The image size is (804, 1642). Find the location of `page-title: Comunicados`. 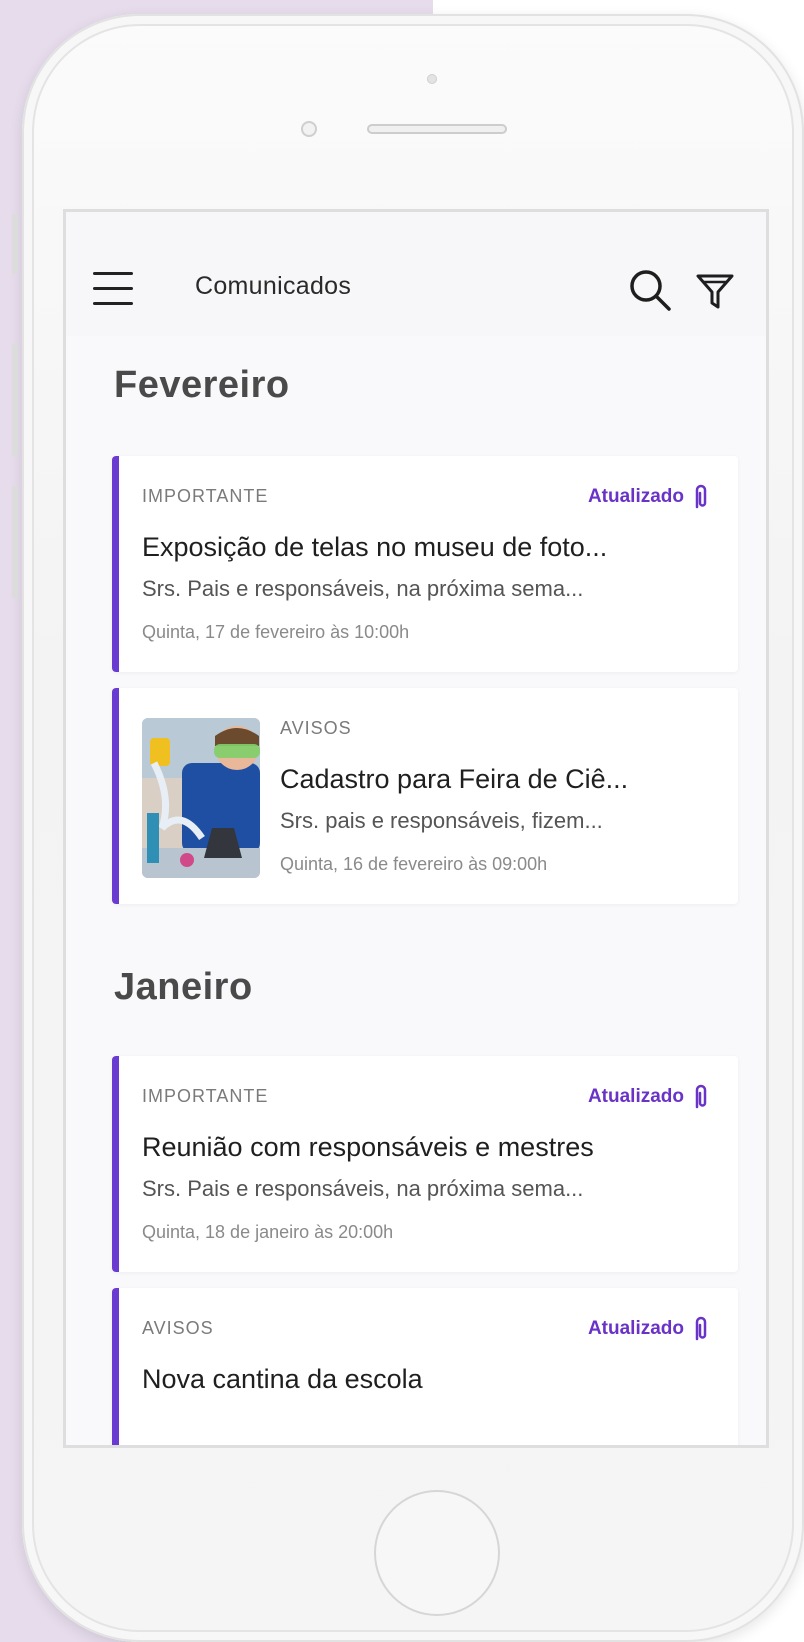

page-title: Comunicados is located at coordinates (273, 286).